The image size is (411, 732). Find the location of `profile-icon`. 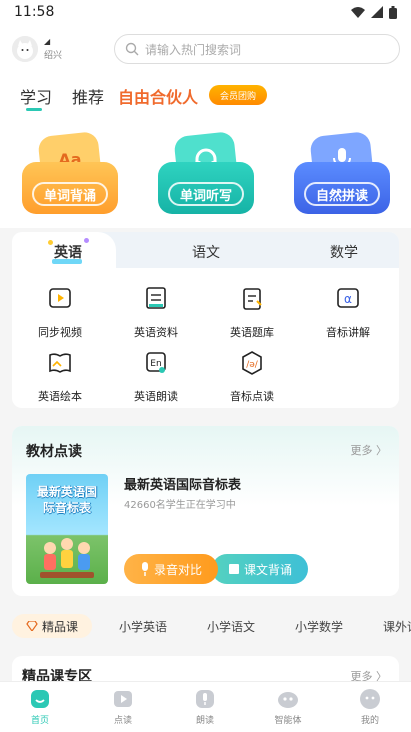

profile-icon is located at coordinates (370, 699).